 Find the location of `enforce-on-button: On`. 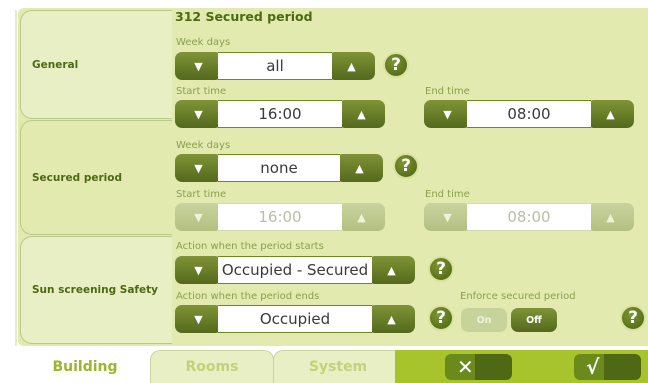

enforce-on-button: On is located at coordinates (484, 320).